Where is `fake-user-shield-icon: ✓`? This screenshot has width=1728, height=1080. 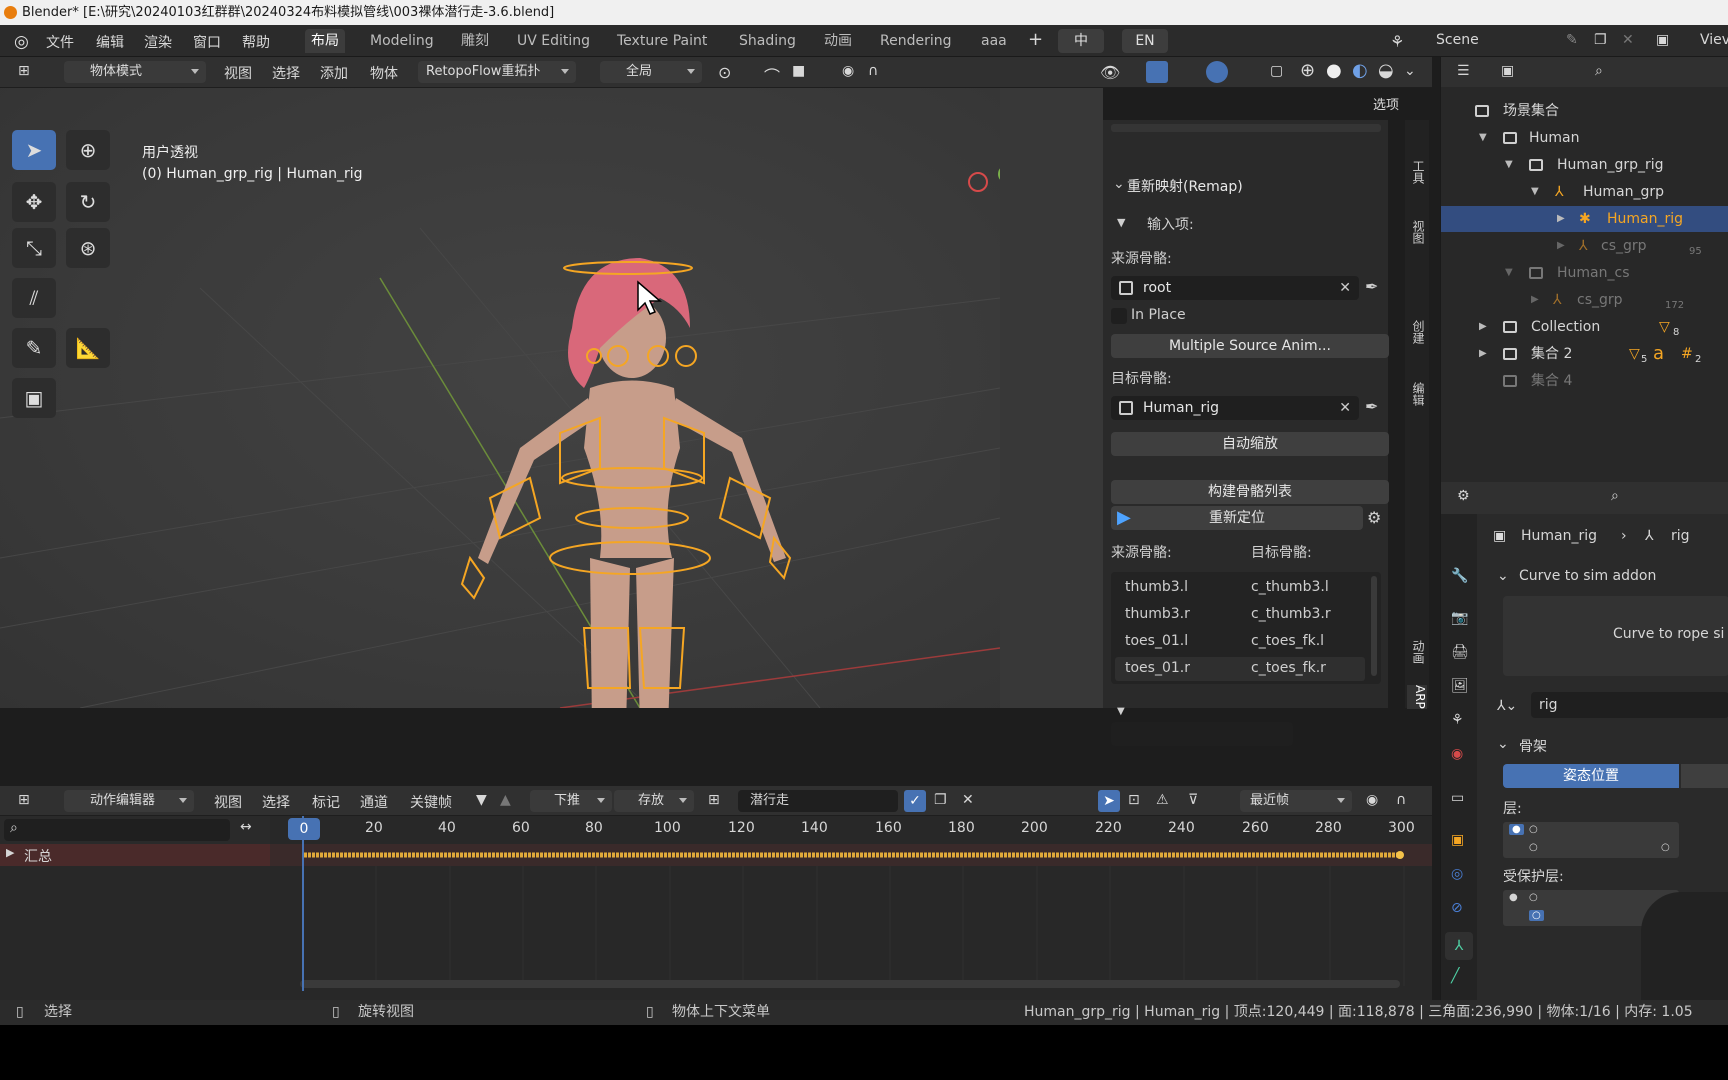 fake-user-shield-icon: ✓ is located at coordinates (915, 801).